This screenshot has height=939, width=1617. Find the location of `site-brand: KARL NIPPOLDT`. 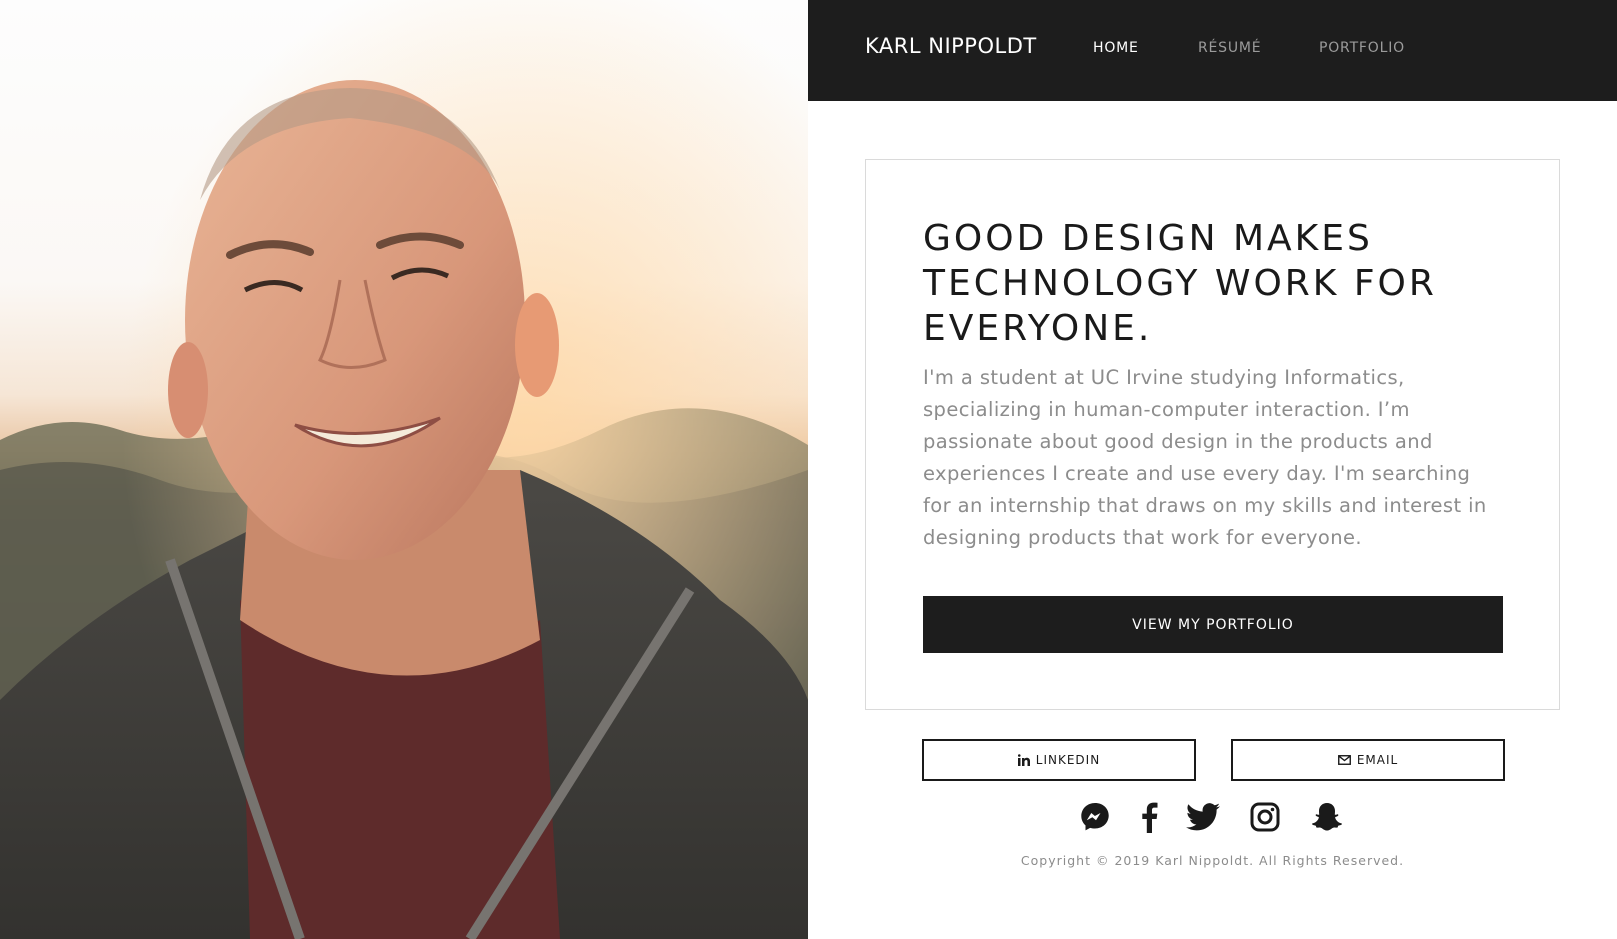

site-brand: KARL NIPPOLDT is located at coordinates (951, 46).